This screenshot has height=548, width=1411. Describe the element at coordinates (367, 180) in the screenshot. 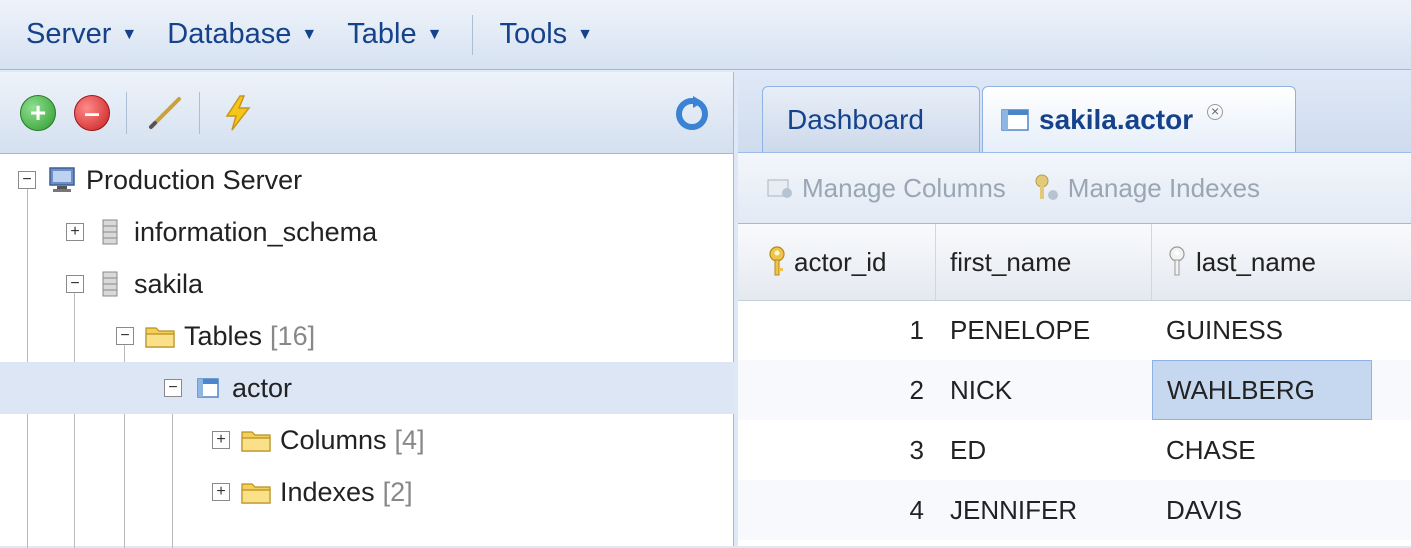

I see `tree-item-production-server: − Production Server` at that location.